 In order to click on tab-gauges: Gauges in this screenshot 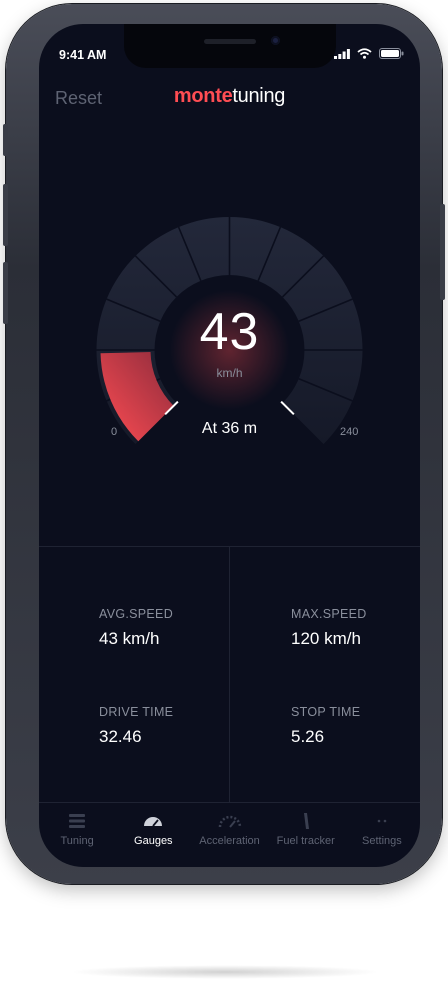, I will do `click(153, 834)`.